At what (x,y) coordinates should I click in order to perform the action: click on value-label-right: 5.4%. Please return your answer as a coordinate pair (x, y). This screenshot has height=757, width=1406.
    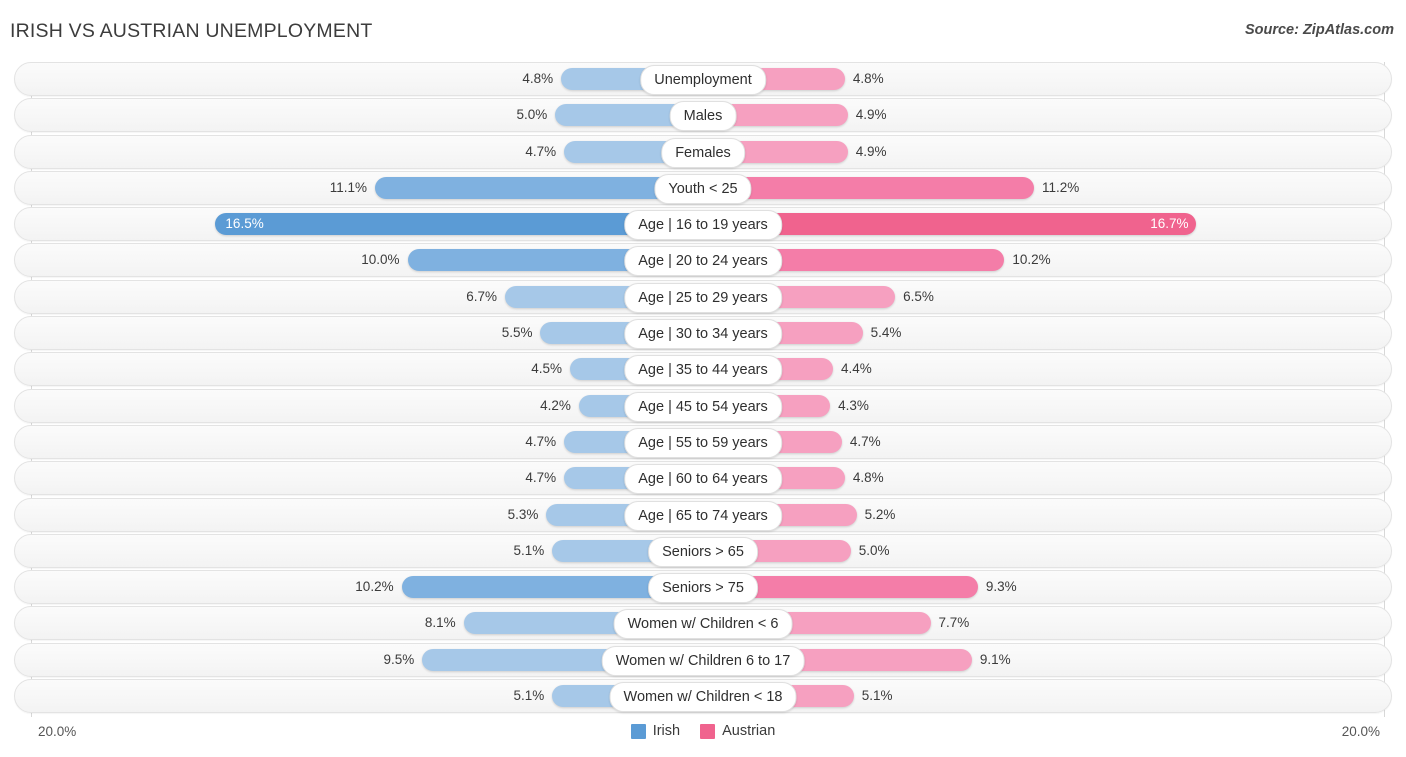
    Looking at the image, I should click on (886, 333).